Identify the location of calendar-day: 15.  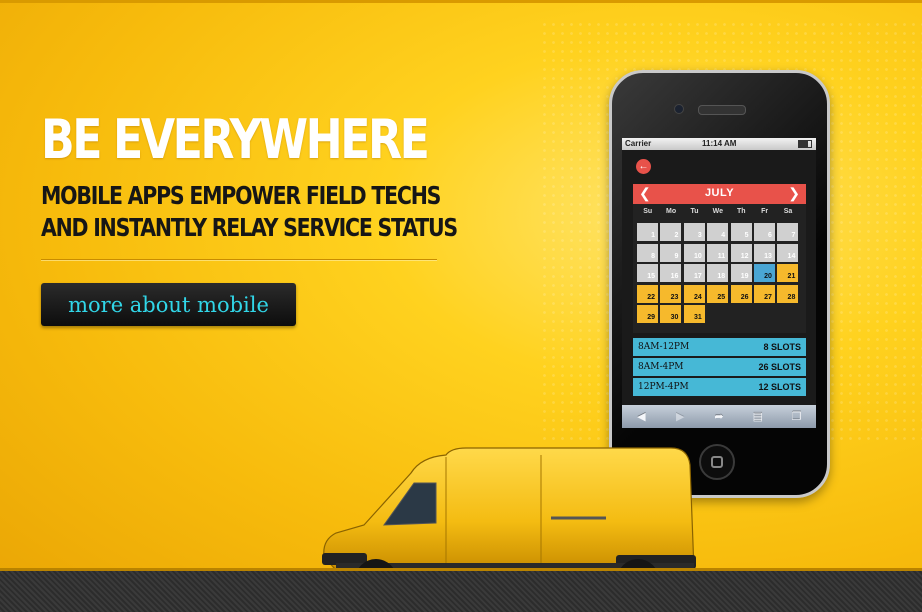
(647, 273).